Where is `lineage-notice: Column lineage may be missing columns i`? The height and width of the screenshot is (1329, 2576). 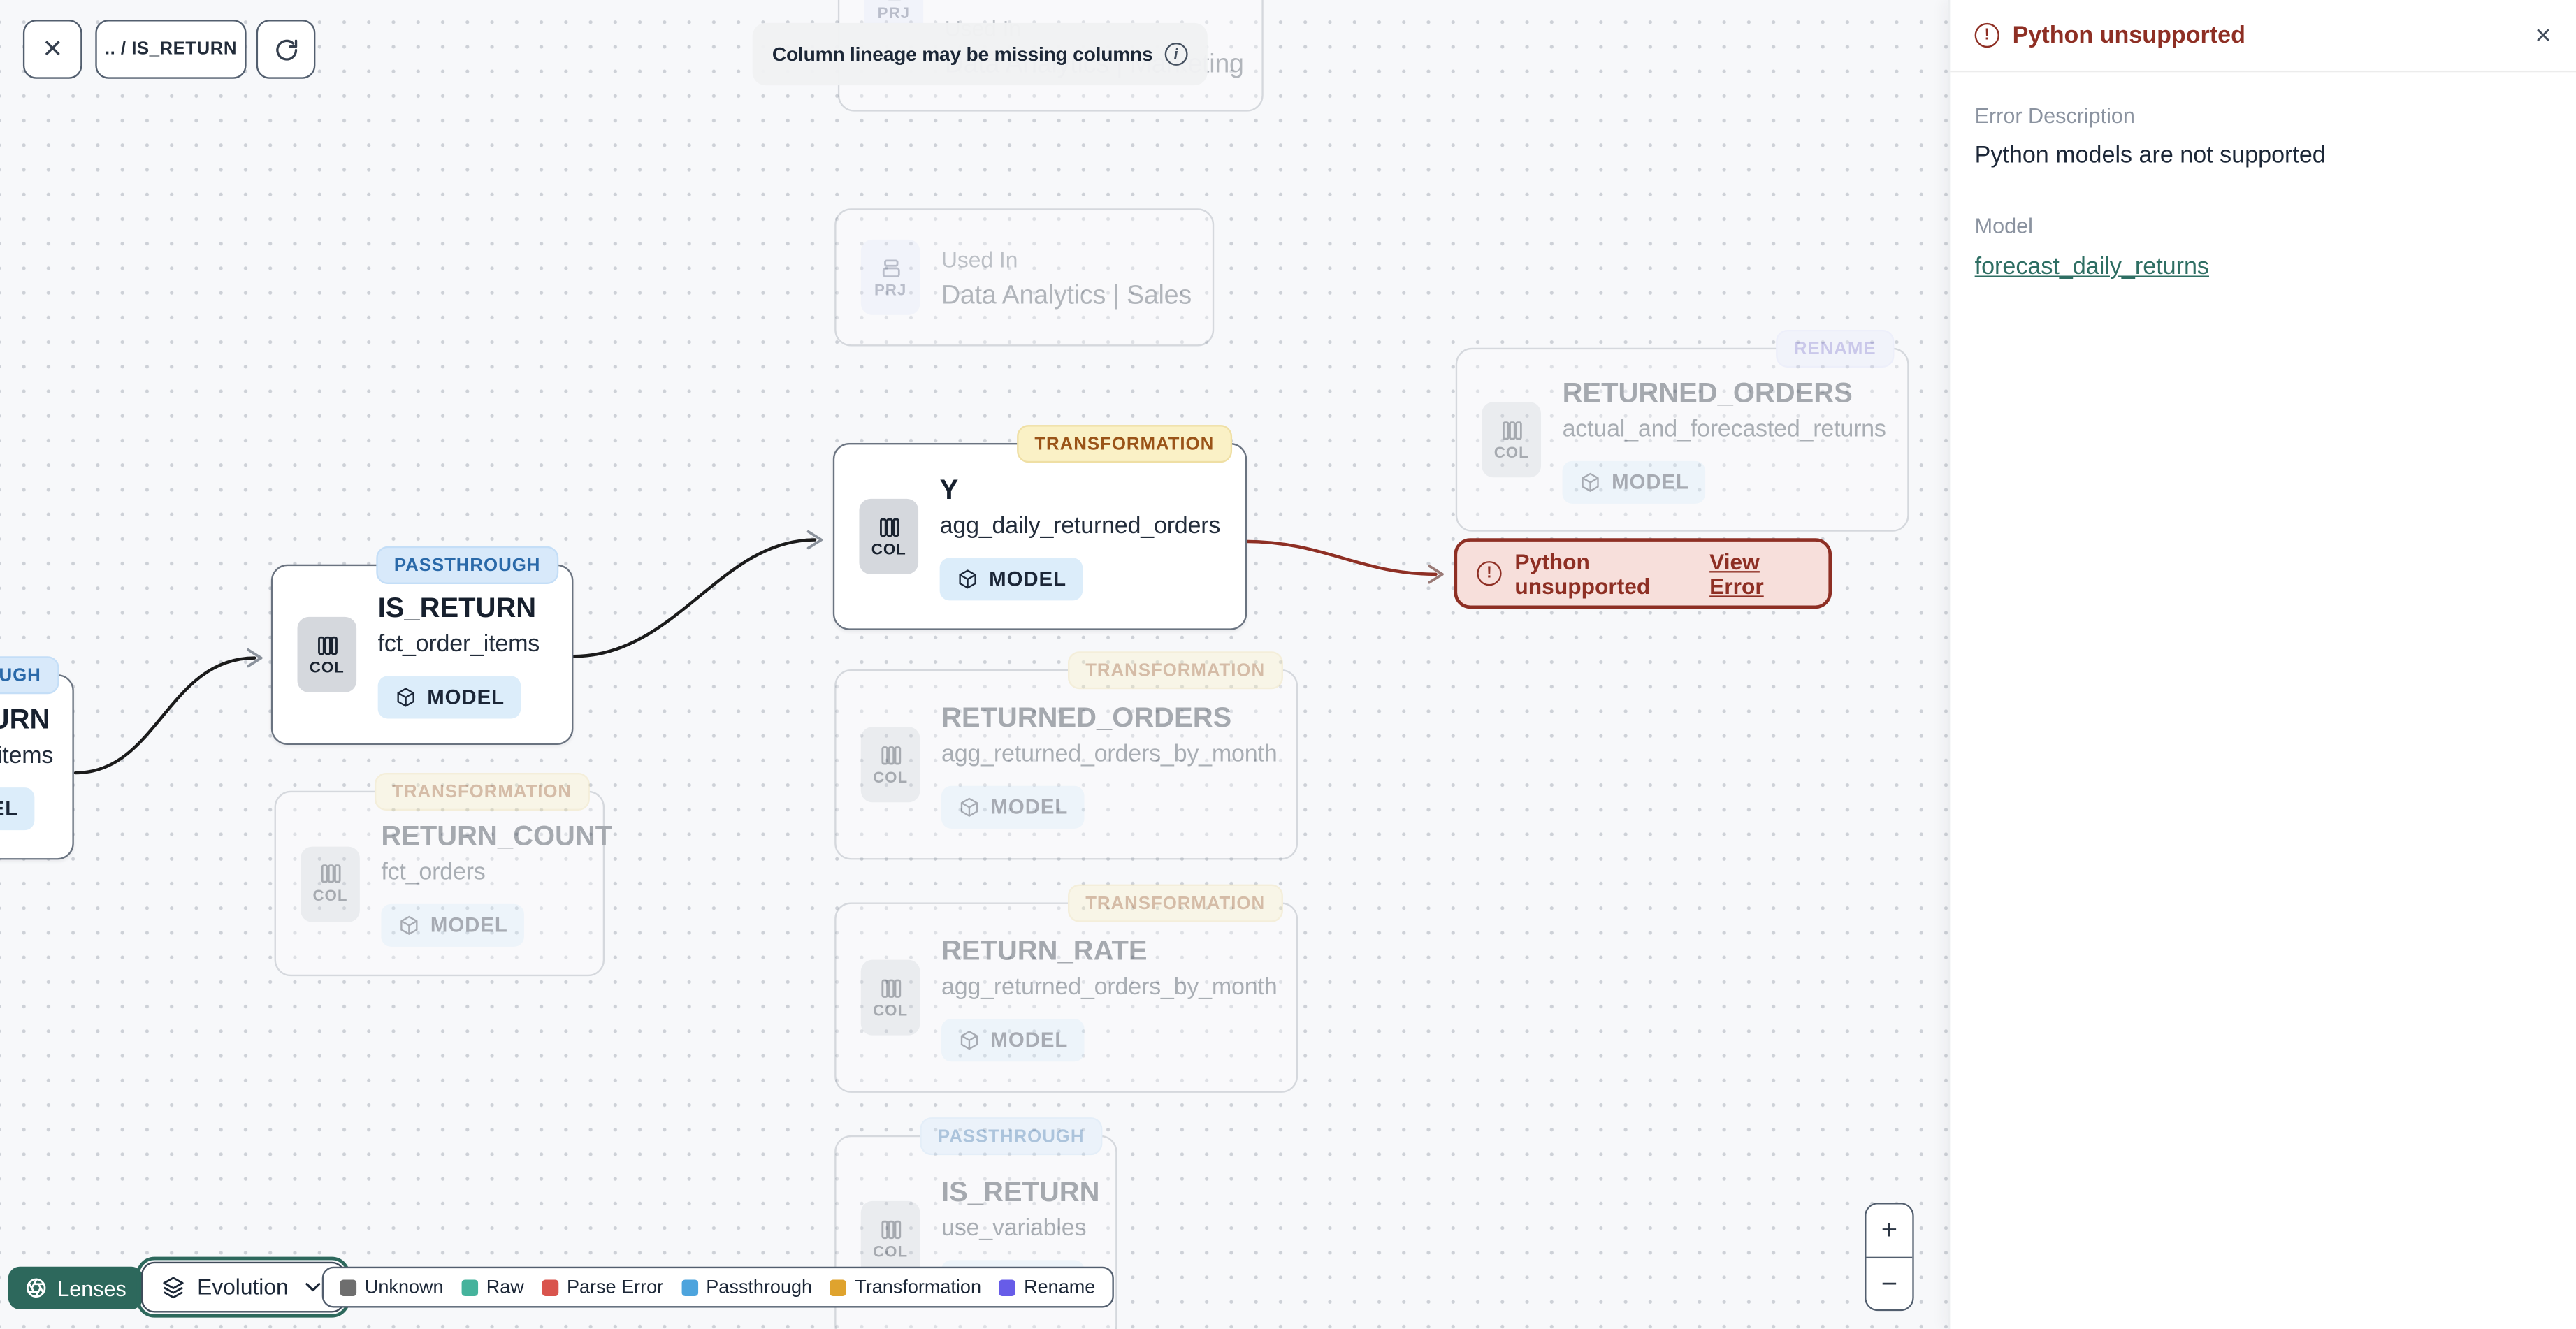 lineage-notice: Column lineage may be missing columns i is located at coordinates (980, 54).